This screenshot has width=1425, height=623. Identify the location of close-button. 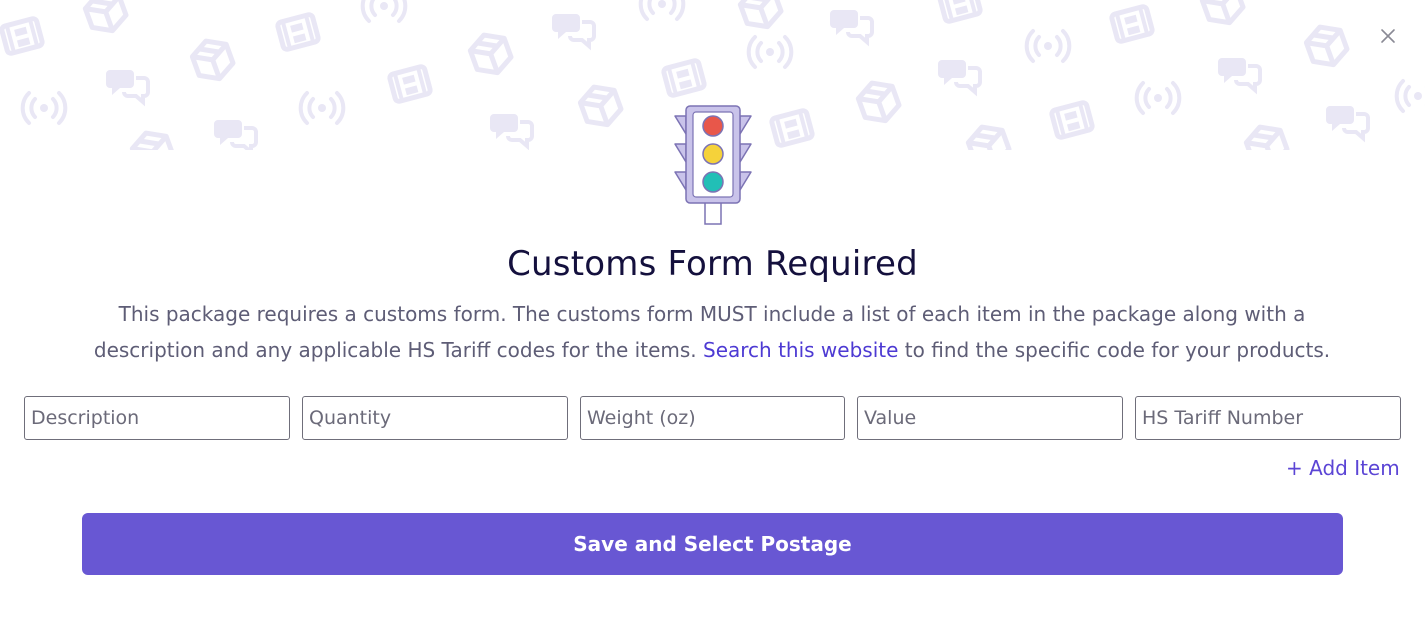
(1388, 36).